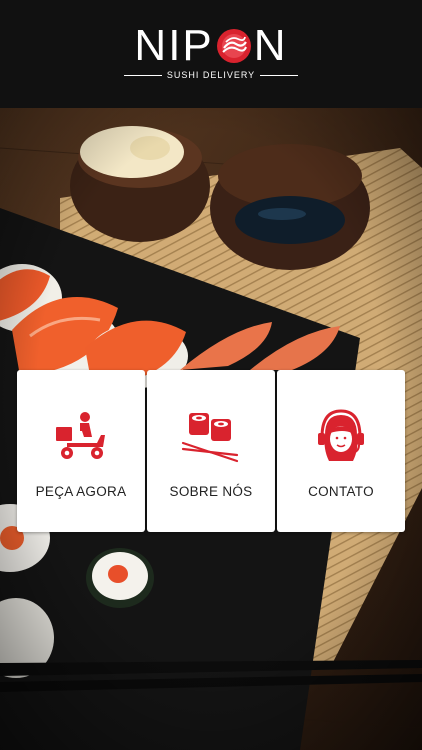 This screenshot has width=422, height=750. I want to click on sushi-chopsticks-icon, so click(211, 437).